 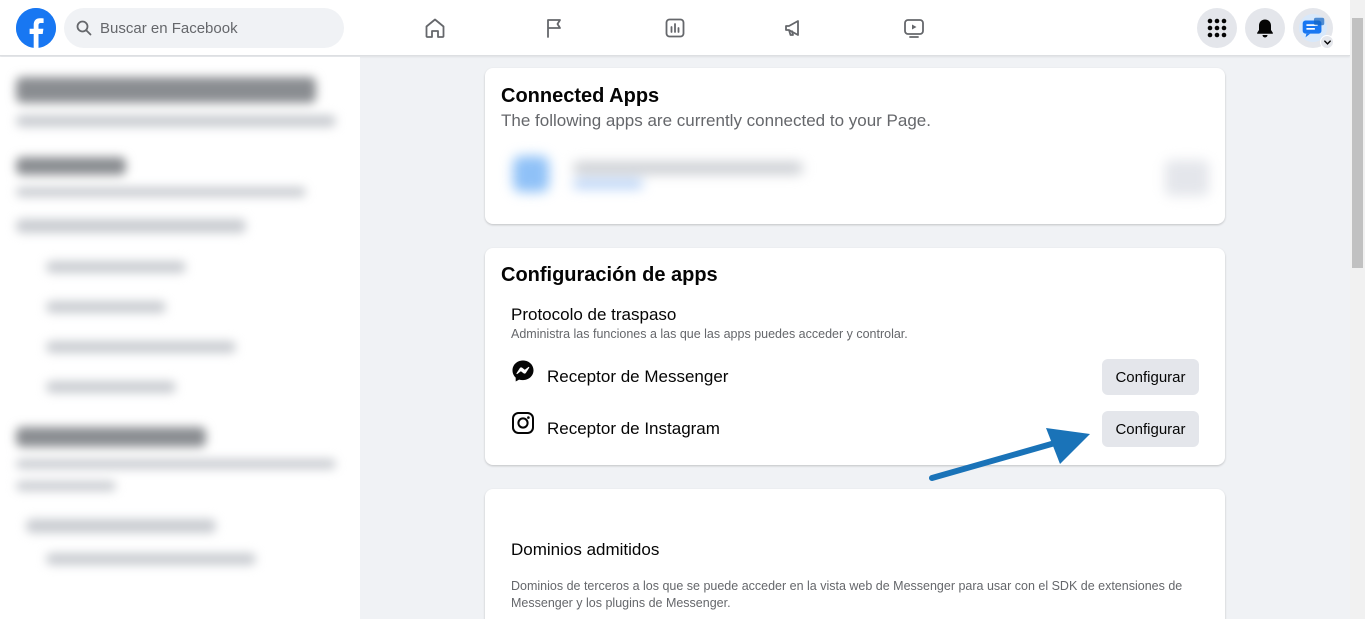 I want to click on search-icon, so click(x=84, y=28).